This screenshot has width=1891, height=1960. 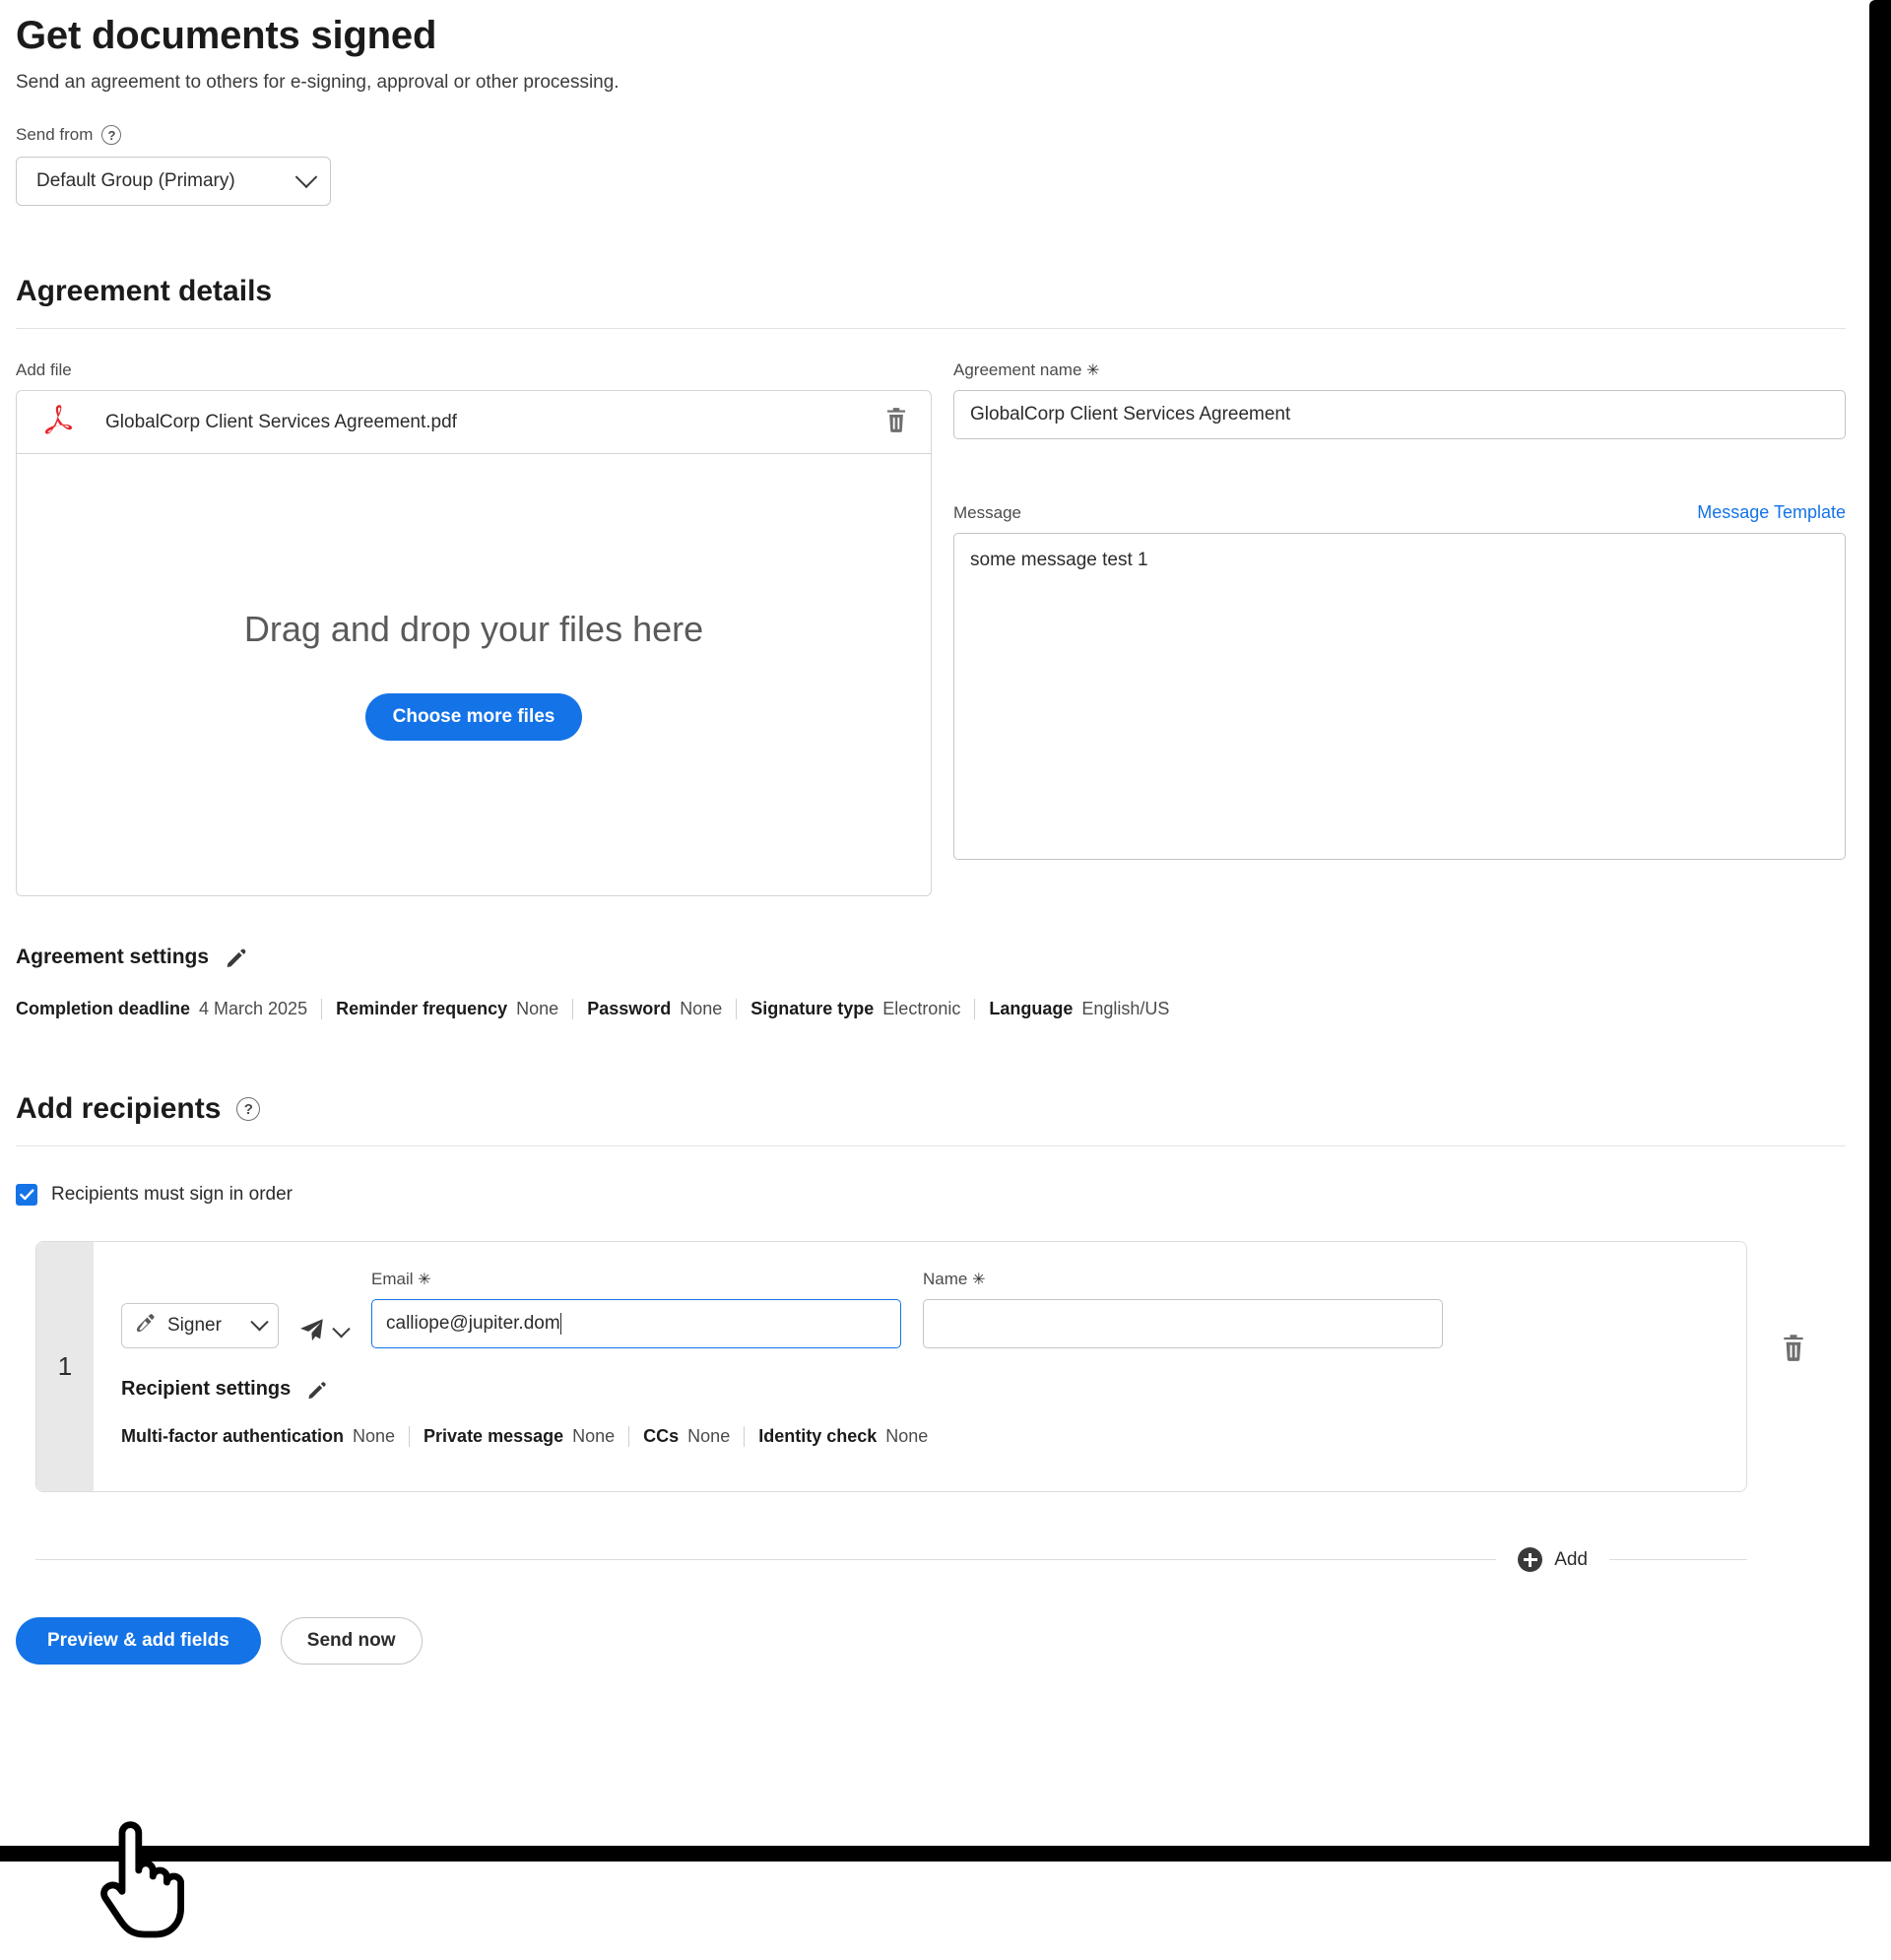 I want to click on meta-item: Password None, so click(x=654, y=1009).